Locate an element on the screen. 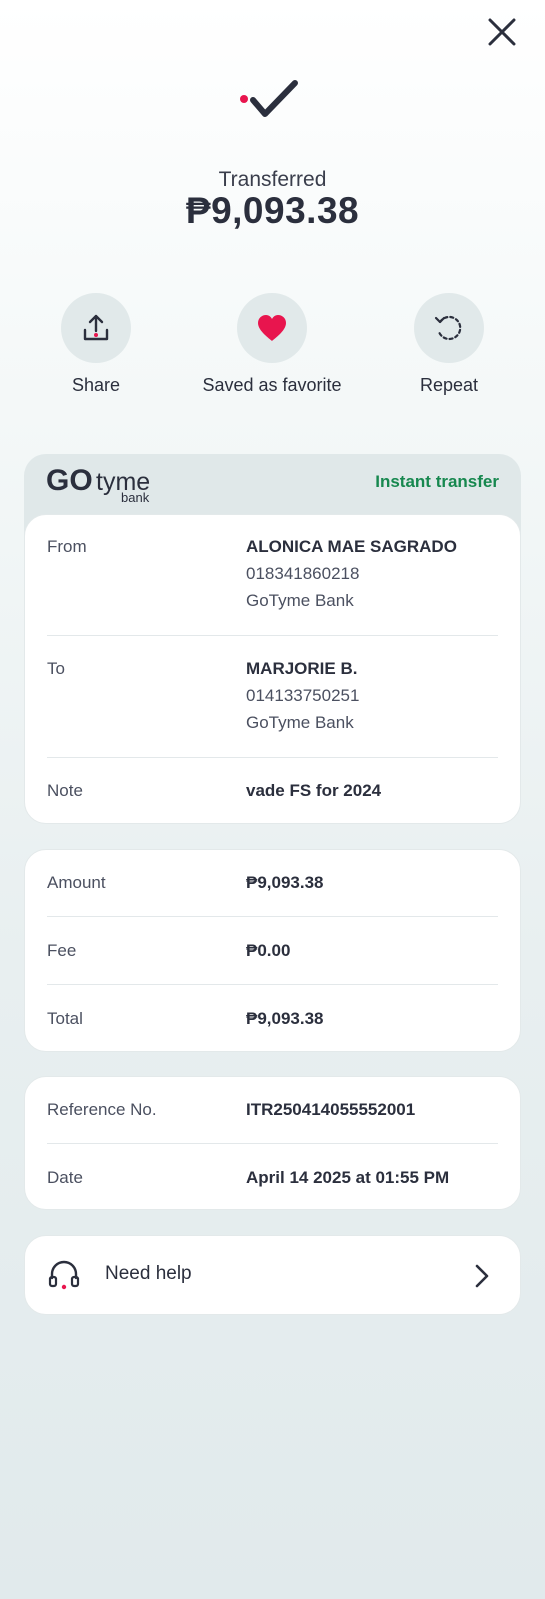  need-help-label: Need help is located at coordinates (148, 1273).